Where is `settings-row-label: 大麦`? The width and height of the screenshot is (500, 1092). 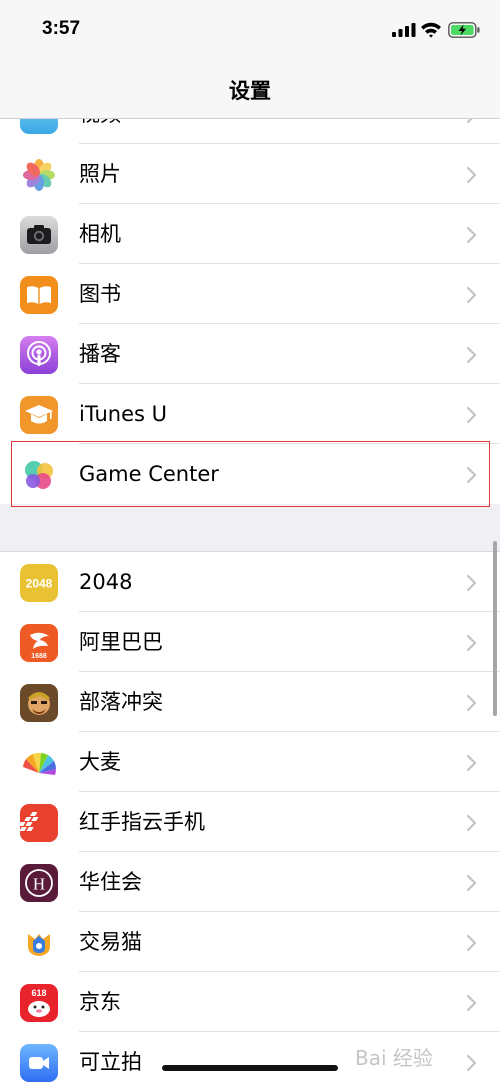 settings-row-label: 大麦 is located at coordinates (100, 762).